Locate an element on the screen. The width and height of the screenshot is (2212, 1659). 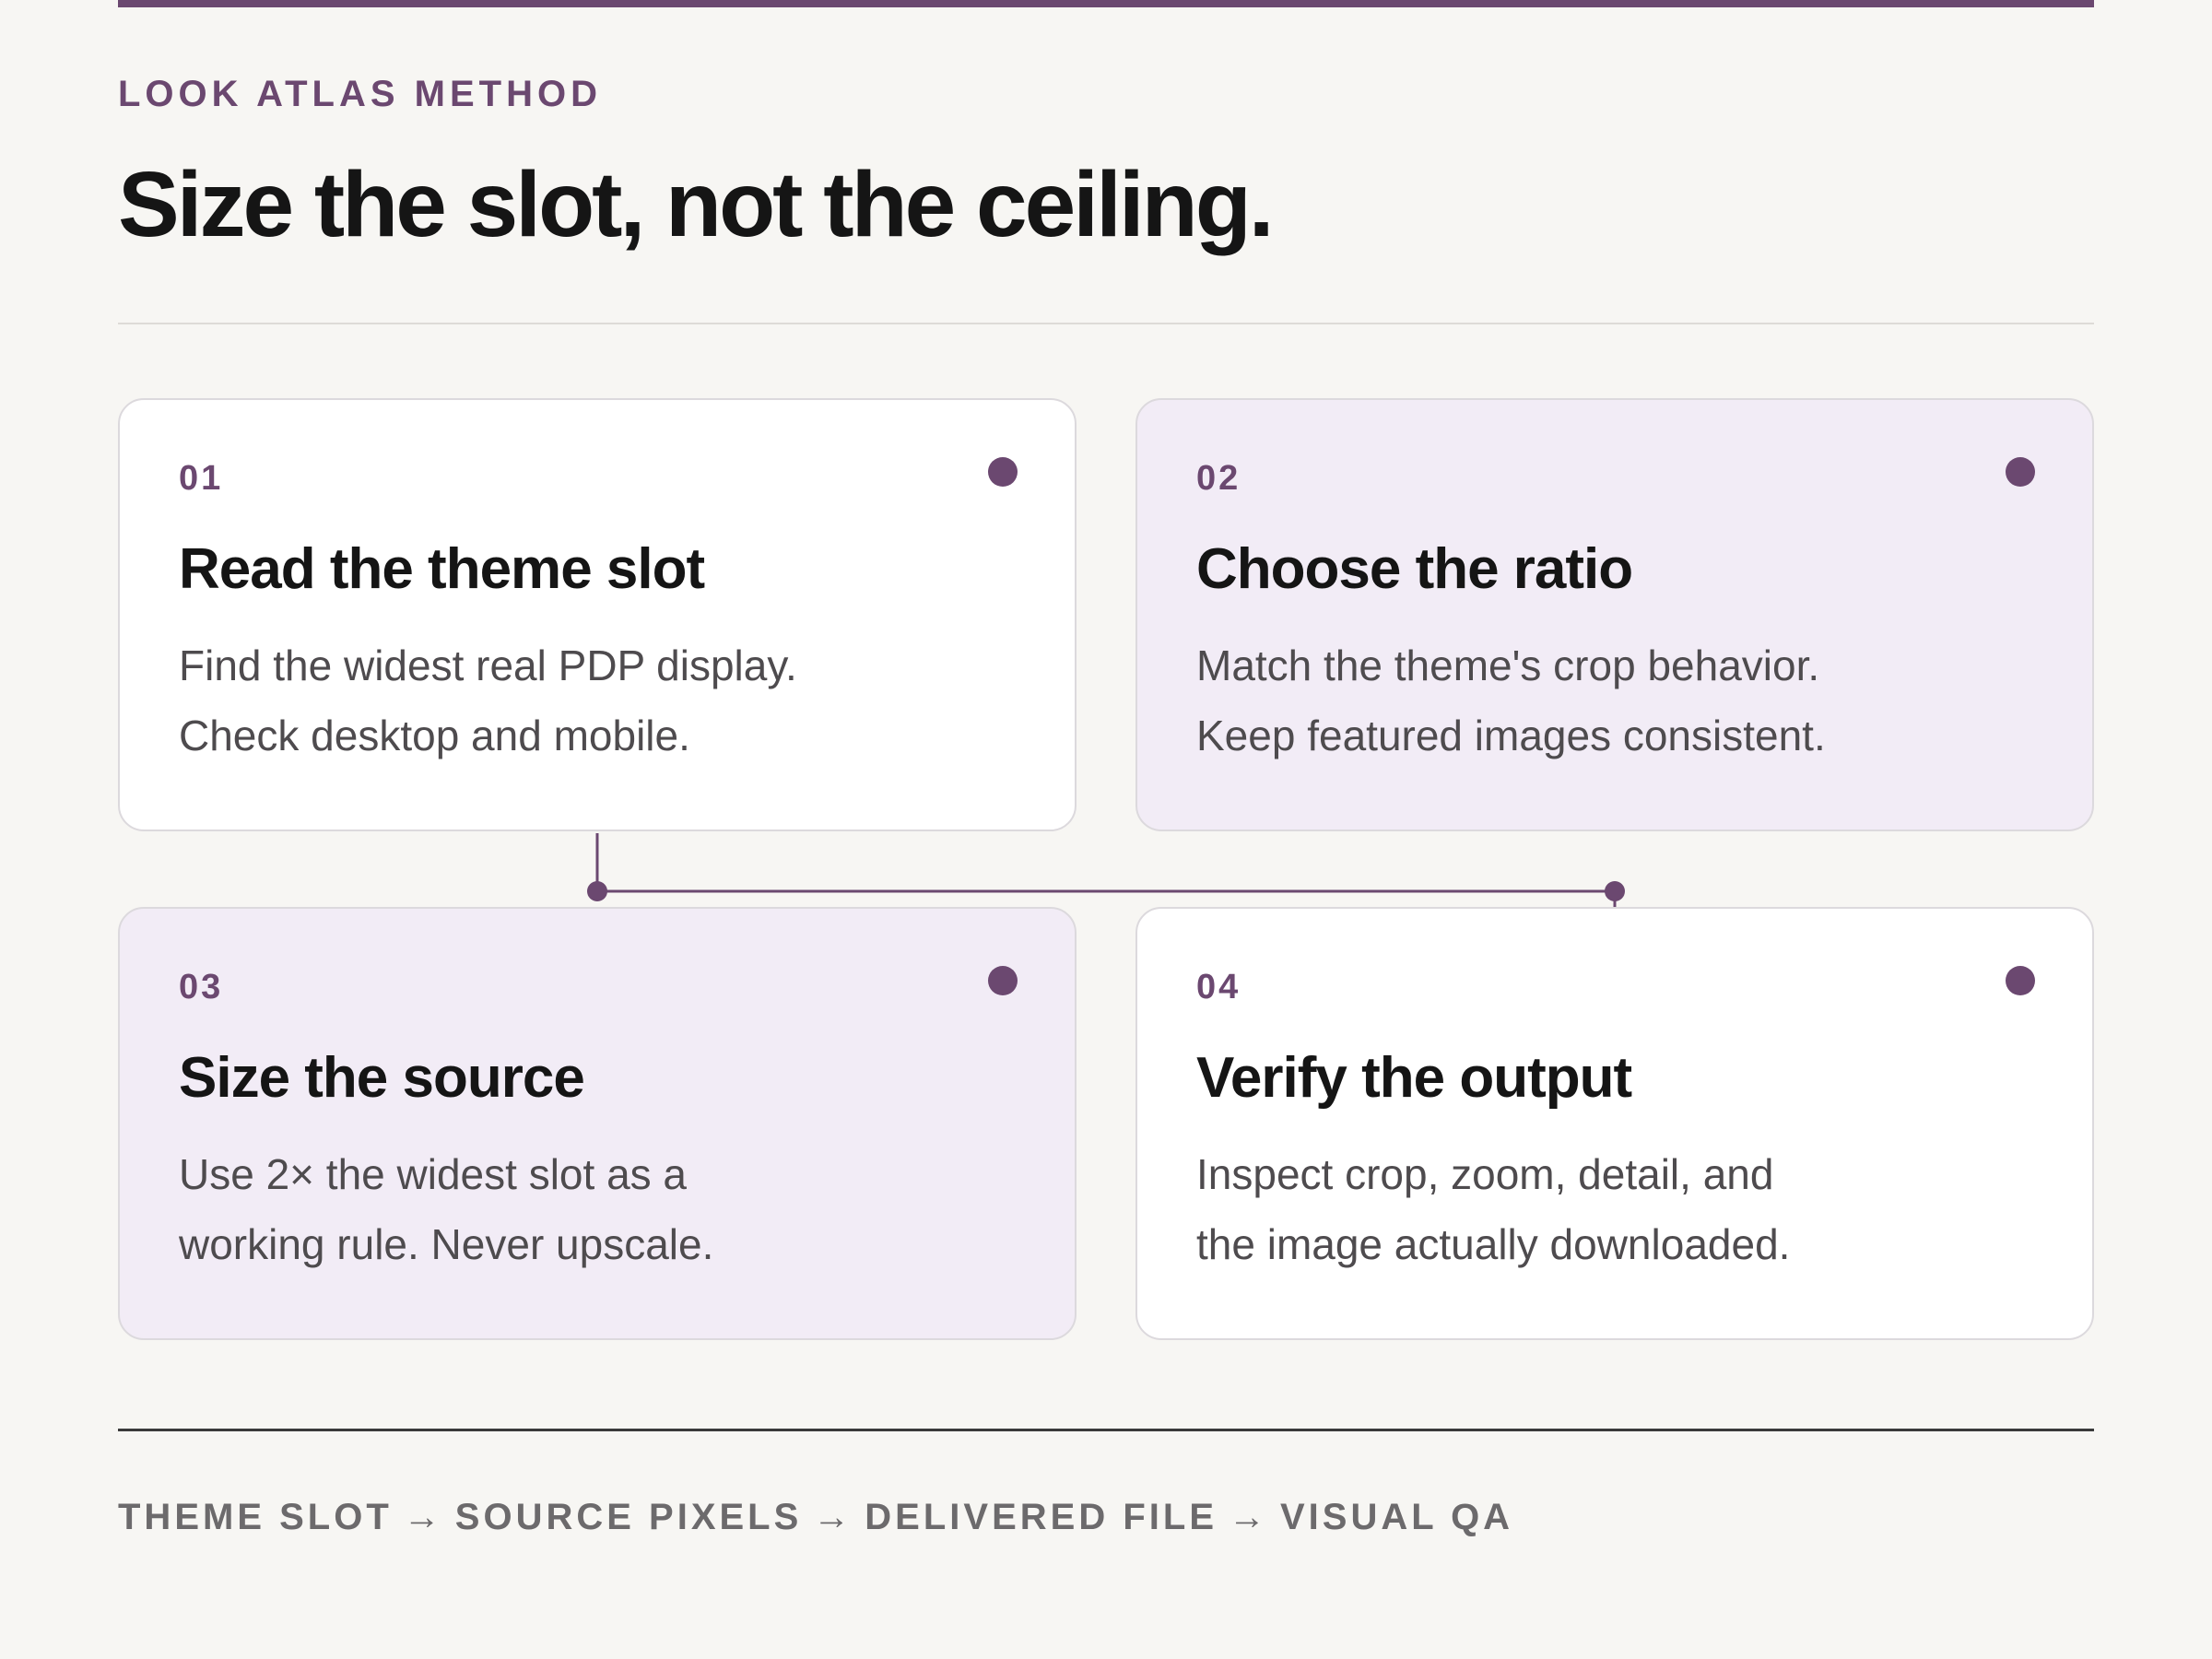
step-title: Choose the ratio is located at coordinates (1414, 569).